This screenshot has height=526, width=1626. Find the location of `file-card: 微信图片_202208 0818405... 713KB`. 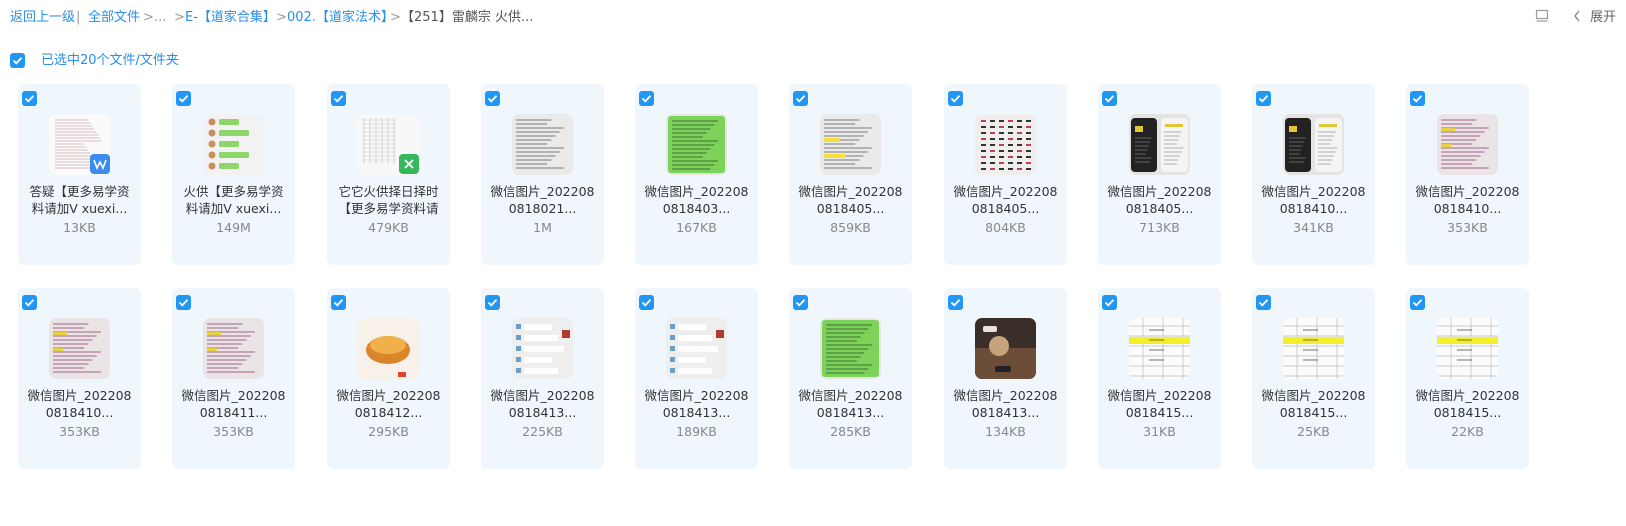

file-card: 微信图片_202208 0818405... 713KB is located at coordinates (1159, 174).